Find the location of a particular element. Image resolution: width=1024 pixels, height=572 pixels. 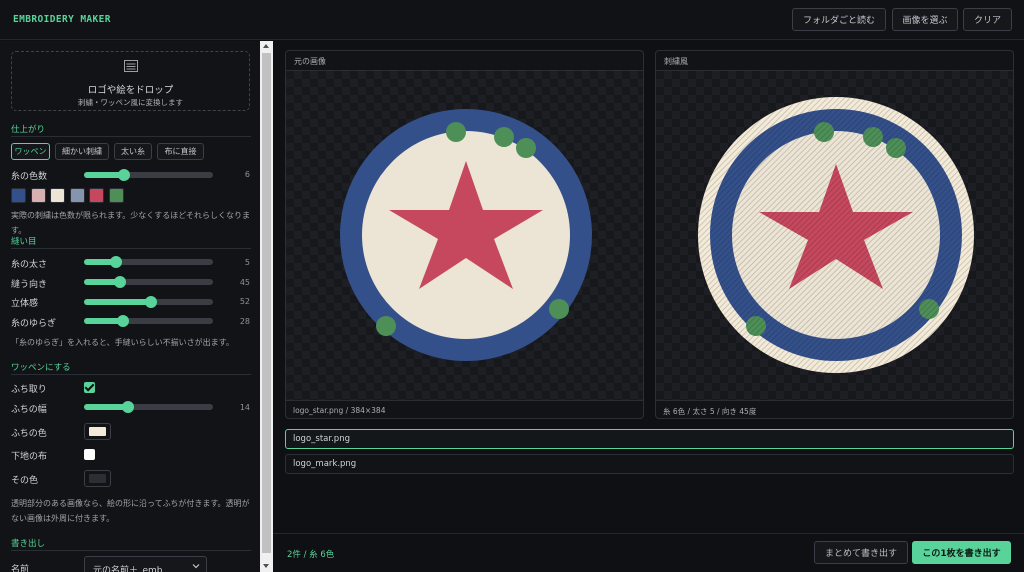

file-list-item: logo_star.png is located at coordinates (649, 439).